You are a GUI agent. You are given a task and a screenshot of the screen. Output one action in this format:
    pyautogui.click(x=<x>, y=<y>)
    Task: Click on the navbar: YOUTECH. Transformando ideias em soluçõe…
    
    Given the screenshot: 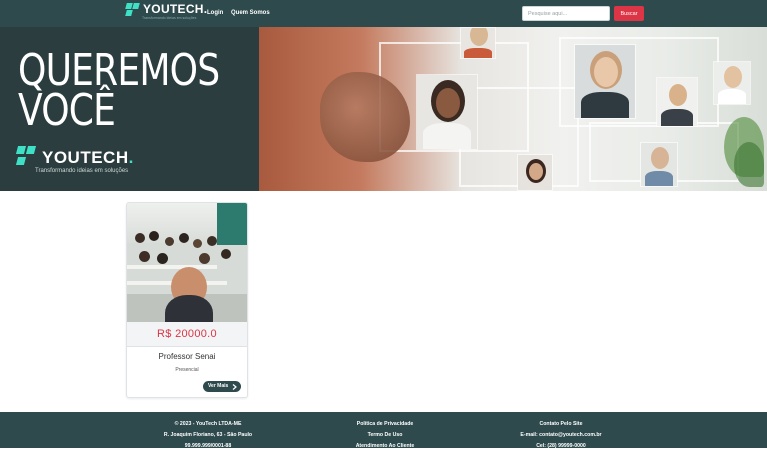 What is the action you would take?
    pyautogui.click(x=383, y=13)
    